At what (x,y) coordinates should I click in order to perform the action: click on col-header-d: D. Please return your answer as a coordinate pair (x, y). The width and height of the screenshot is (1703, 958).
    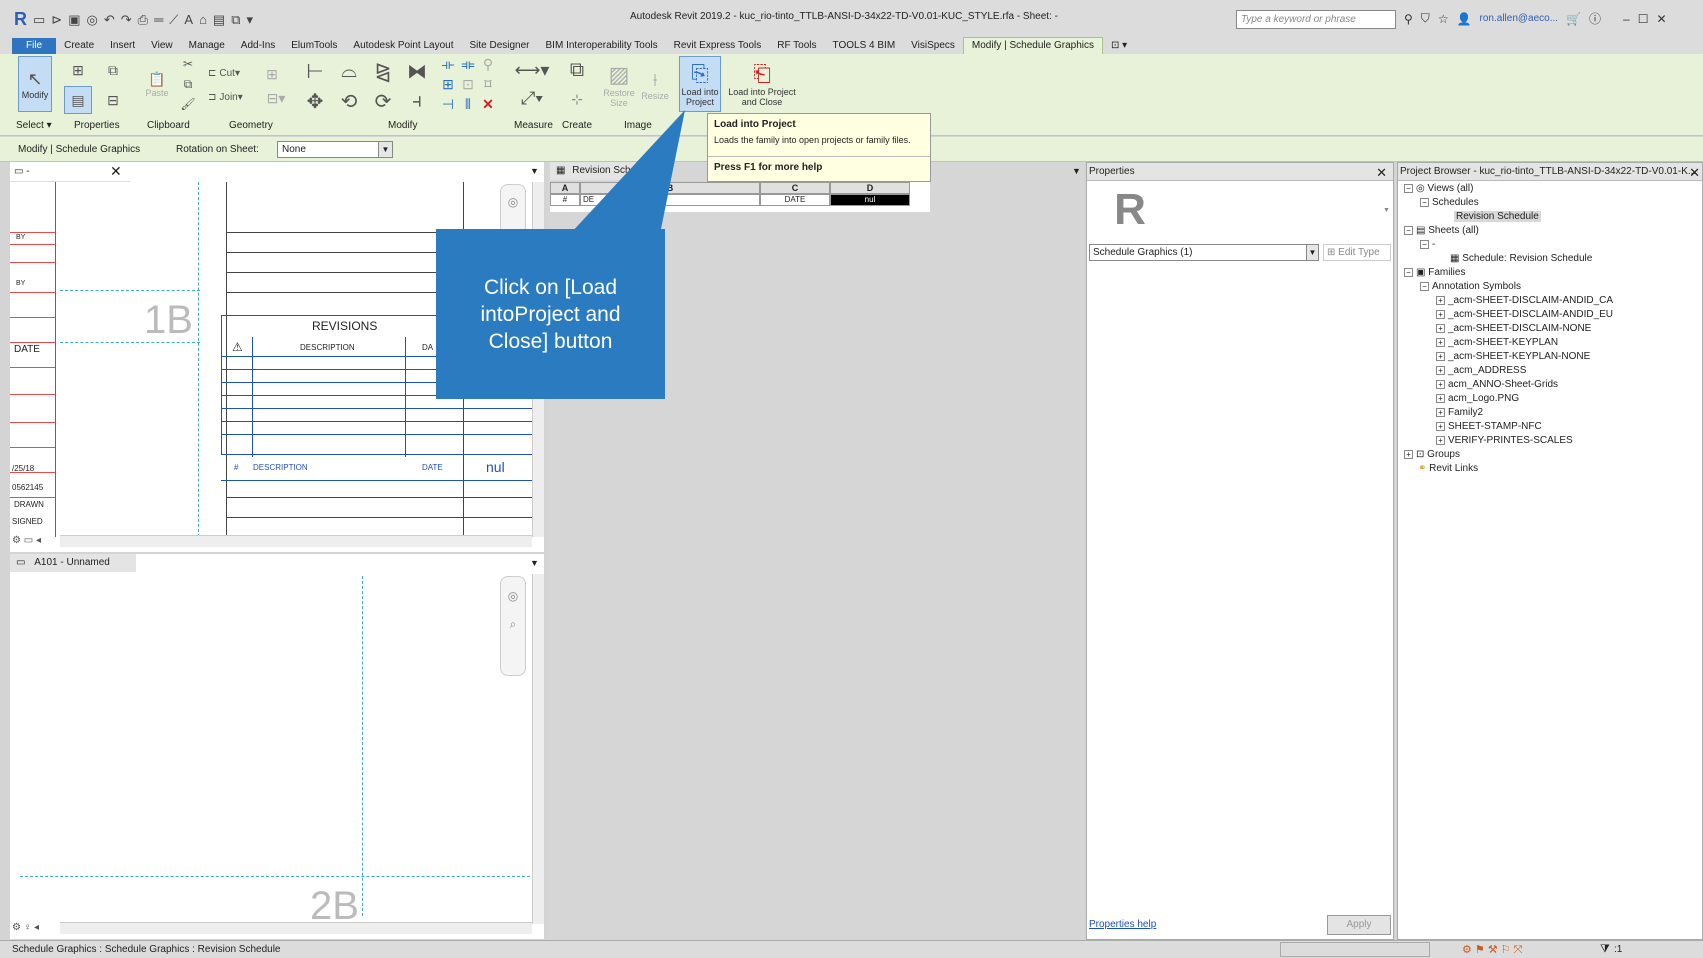
    Looking at the image, I should click on (870, 188).